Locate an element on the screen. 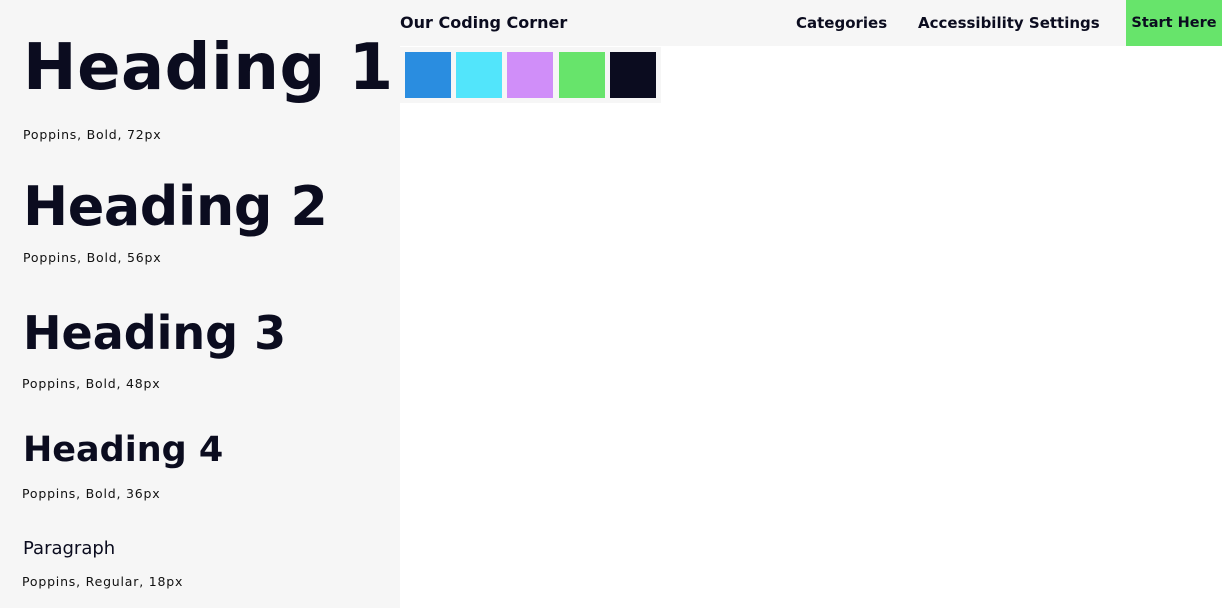 The width and height of the screenshot is (1222, 608). swatch-navy is located at coordinates (633, 75).